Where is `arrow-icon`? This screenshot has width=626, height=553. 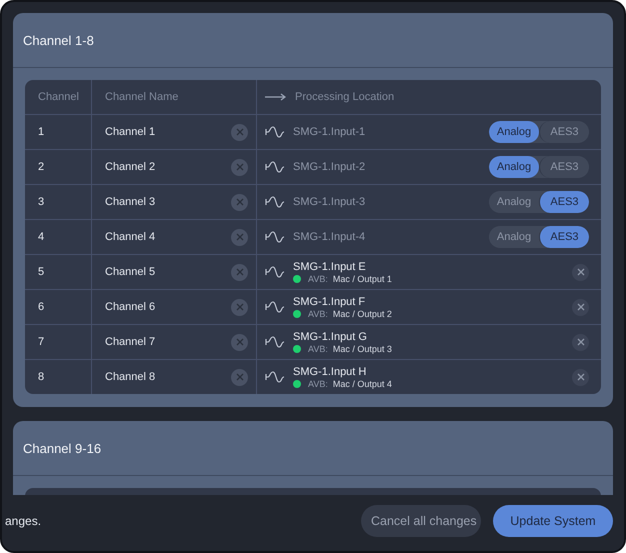 arrow-icon is located at coordinates (276, 97).